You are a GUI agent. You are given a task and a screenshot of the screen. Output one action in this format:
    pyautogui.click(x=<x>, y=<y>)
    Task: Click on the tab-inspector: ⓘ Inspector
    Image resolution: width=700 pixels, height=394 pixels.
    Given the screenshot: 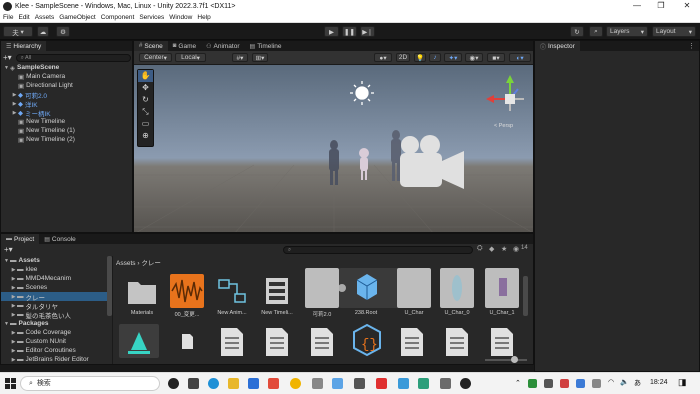 What is the action you would take?
    pyautogui.click(x=557, y=46)
    